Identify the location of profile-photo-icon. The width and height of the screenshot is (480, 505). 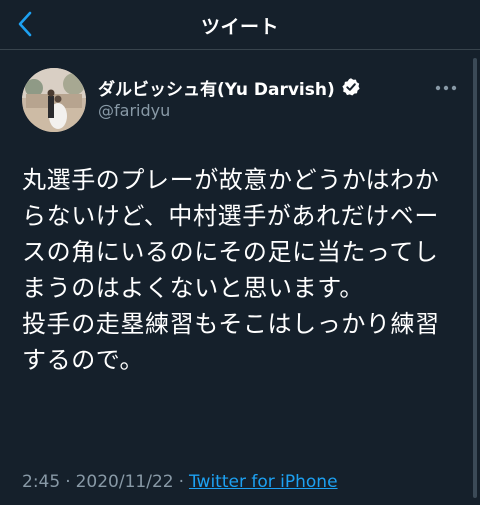
(54, 100).